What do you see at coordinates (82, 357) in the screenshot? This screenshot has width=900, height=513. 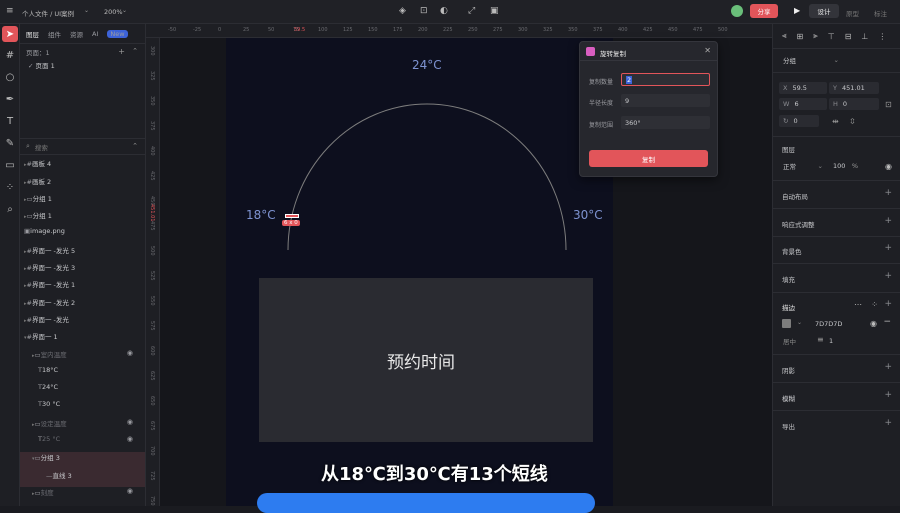 I see `layer-item: ▸▭室内温度 ◉` at bounding box center [82, 357].